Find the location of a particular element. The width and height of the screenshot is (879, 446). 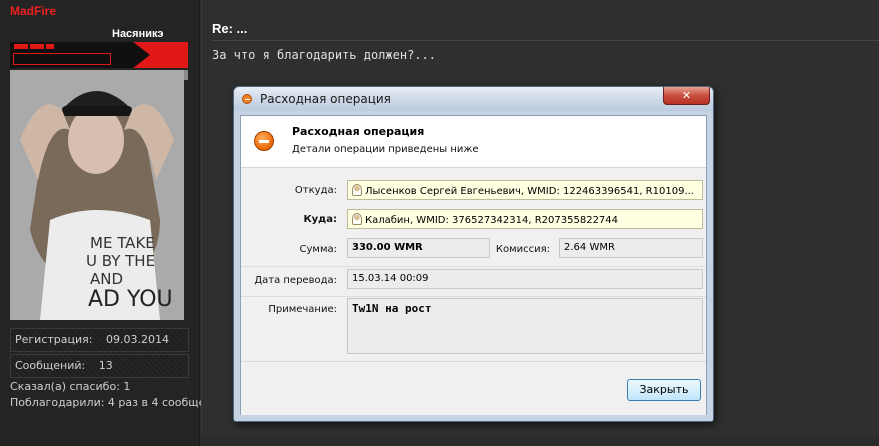

avatar: ME TAKE U BY THE AND AD YOU is located at coordinates (97, 195).